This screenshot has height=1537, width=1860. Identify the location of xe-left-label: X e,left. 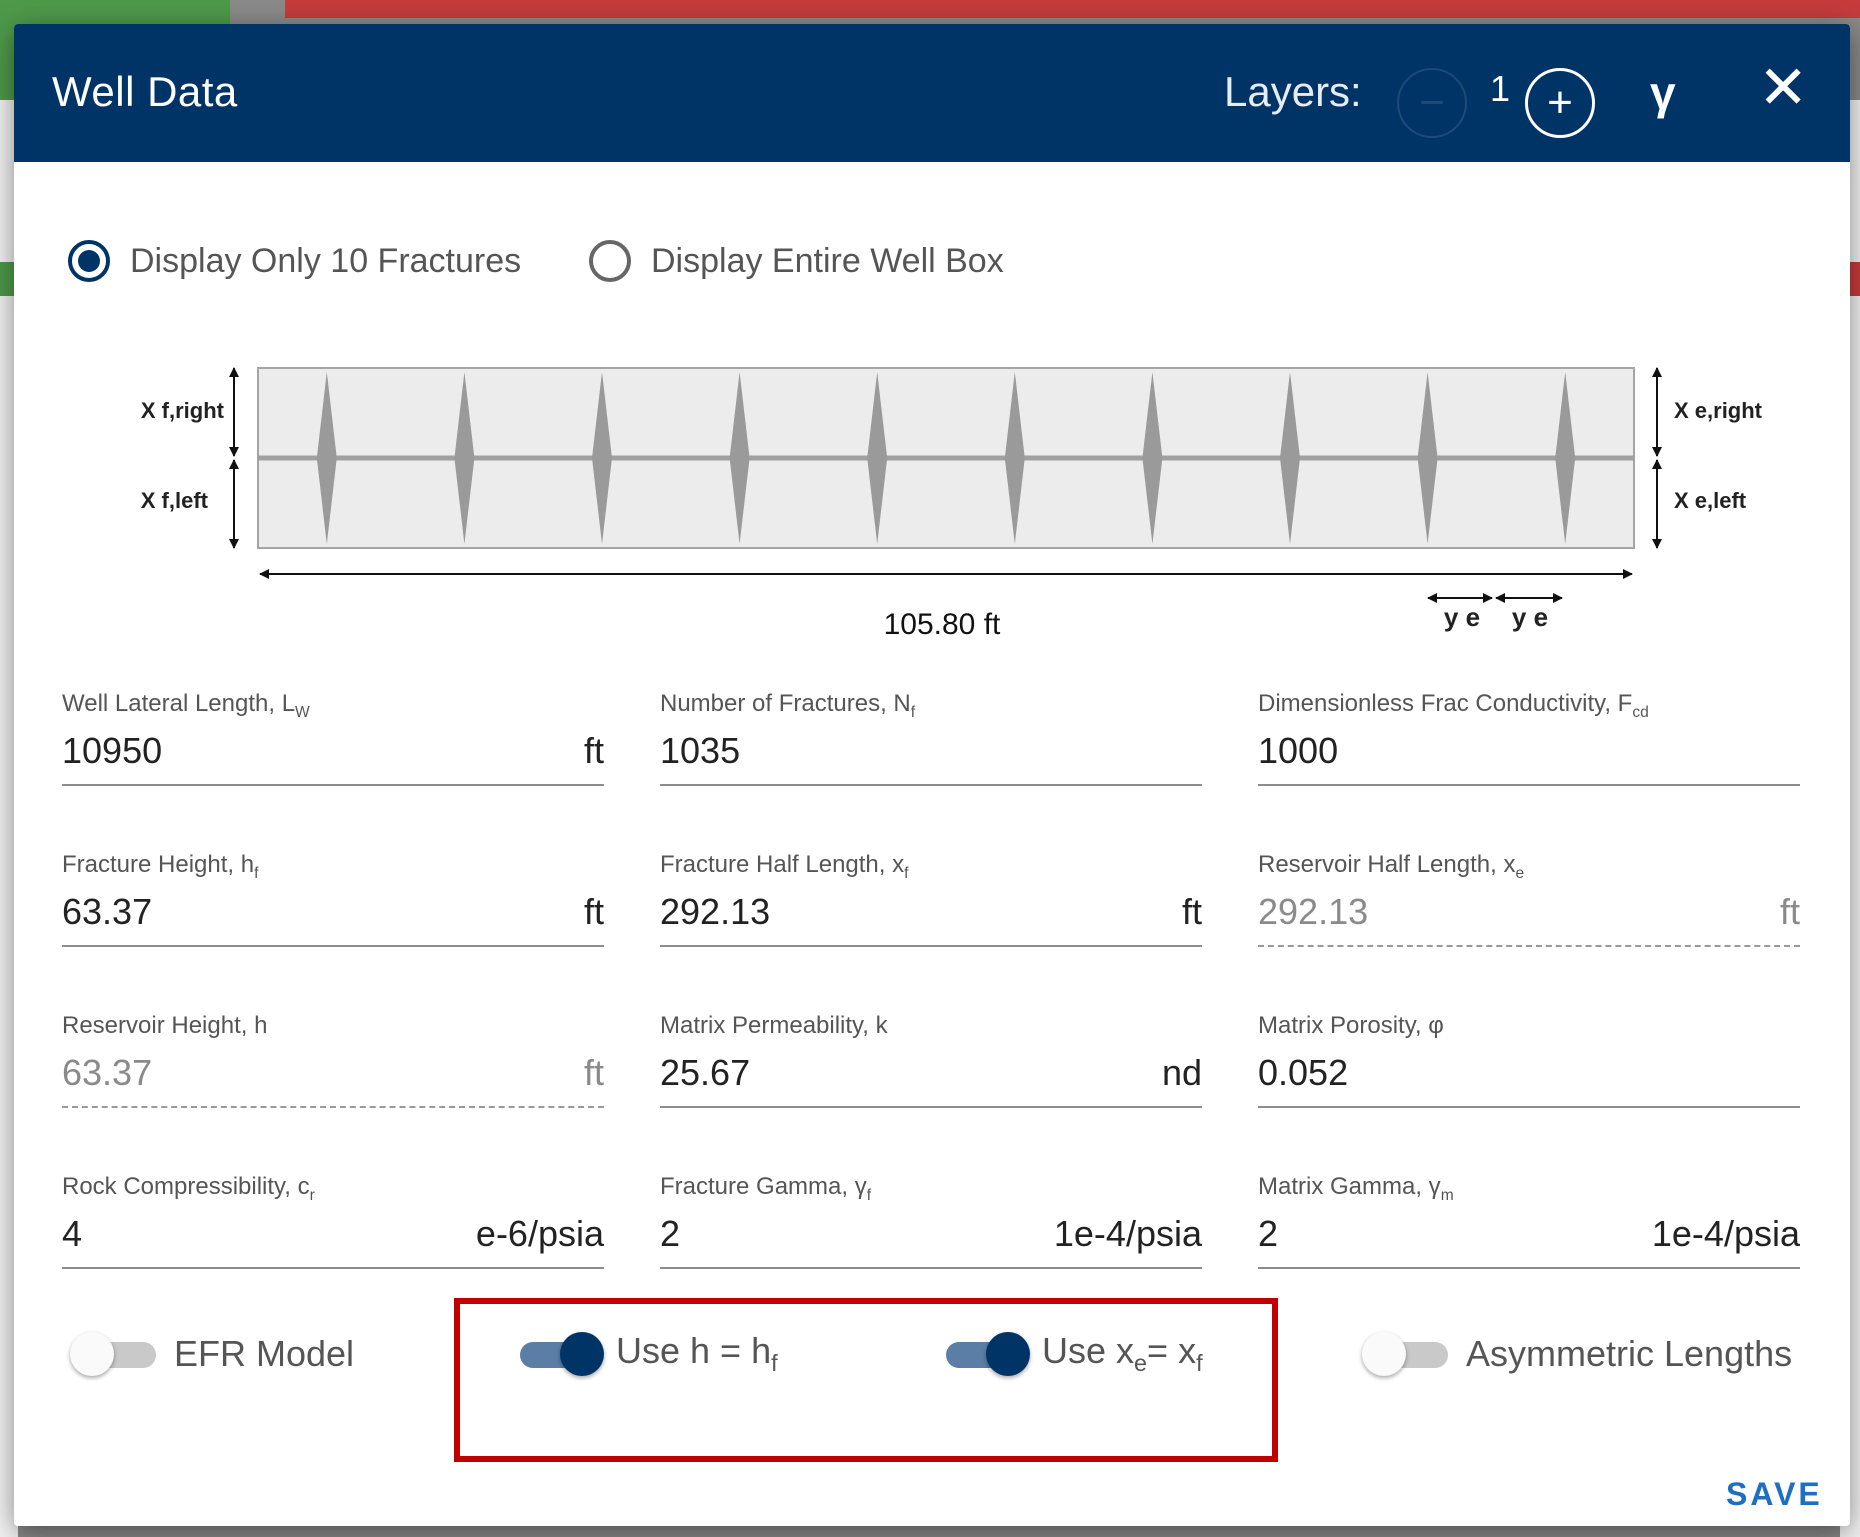
(1710, 500).